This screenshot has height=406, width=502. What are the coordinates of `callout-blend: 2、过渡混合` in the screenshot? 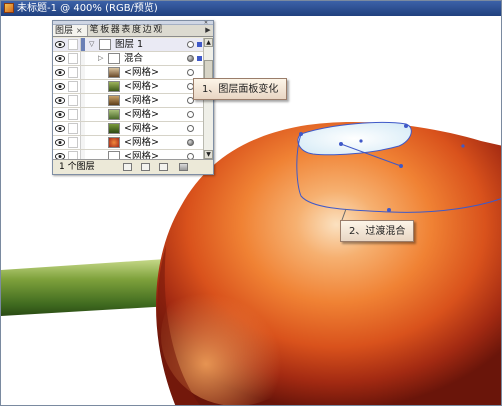 It's located at (377, 231).